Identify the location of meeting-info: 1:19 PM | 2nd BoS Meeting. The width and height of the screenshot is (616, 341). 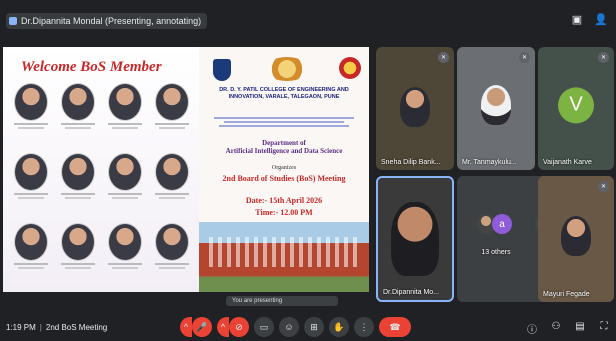
(57, 327).